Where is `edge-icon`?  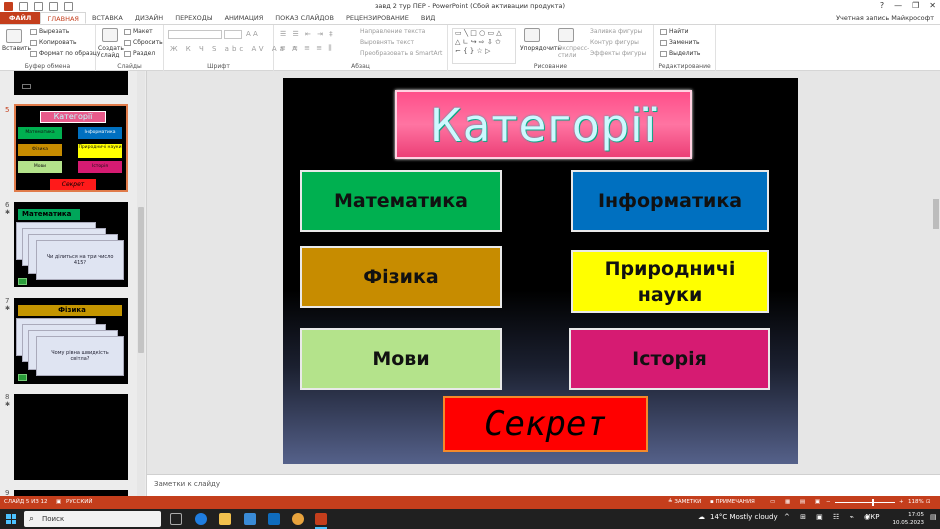
edge-icon is located at coordinates (201, 519).